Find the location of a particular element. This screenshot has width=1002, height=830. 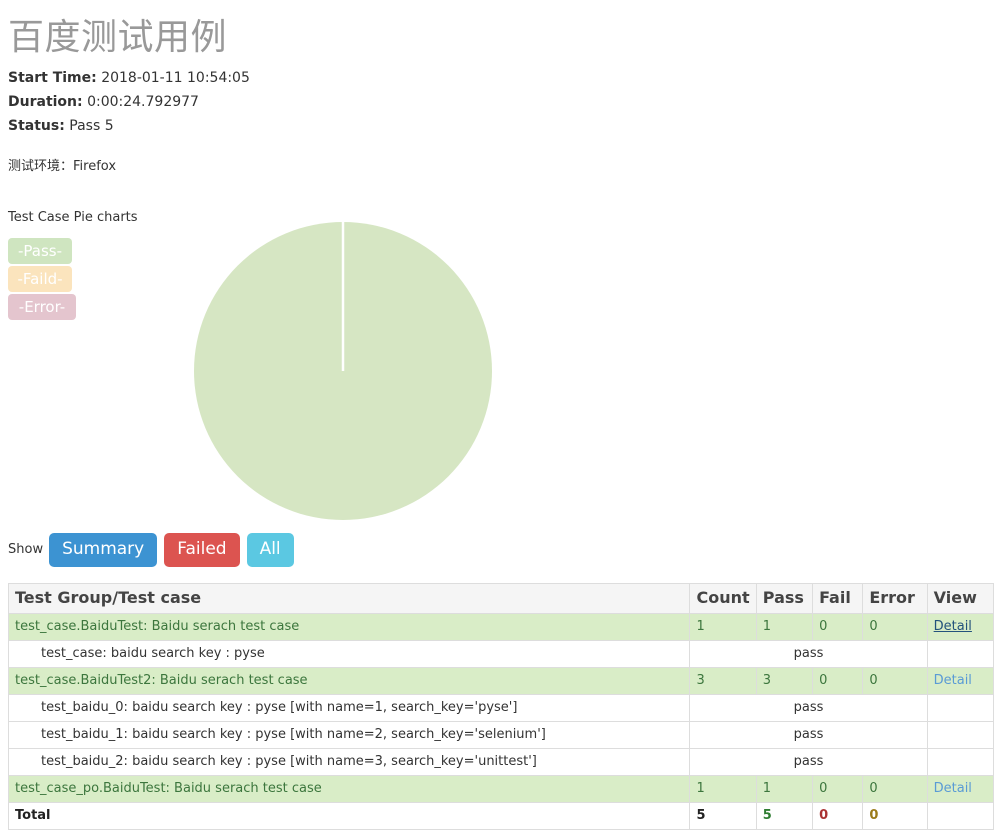

case-name: test_case: baidu search key : pyse is located at coordinates (349, 653).